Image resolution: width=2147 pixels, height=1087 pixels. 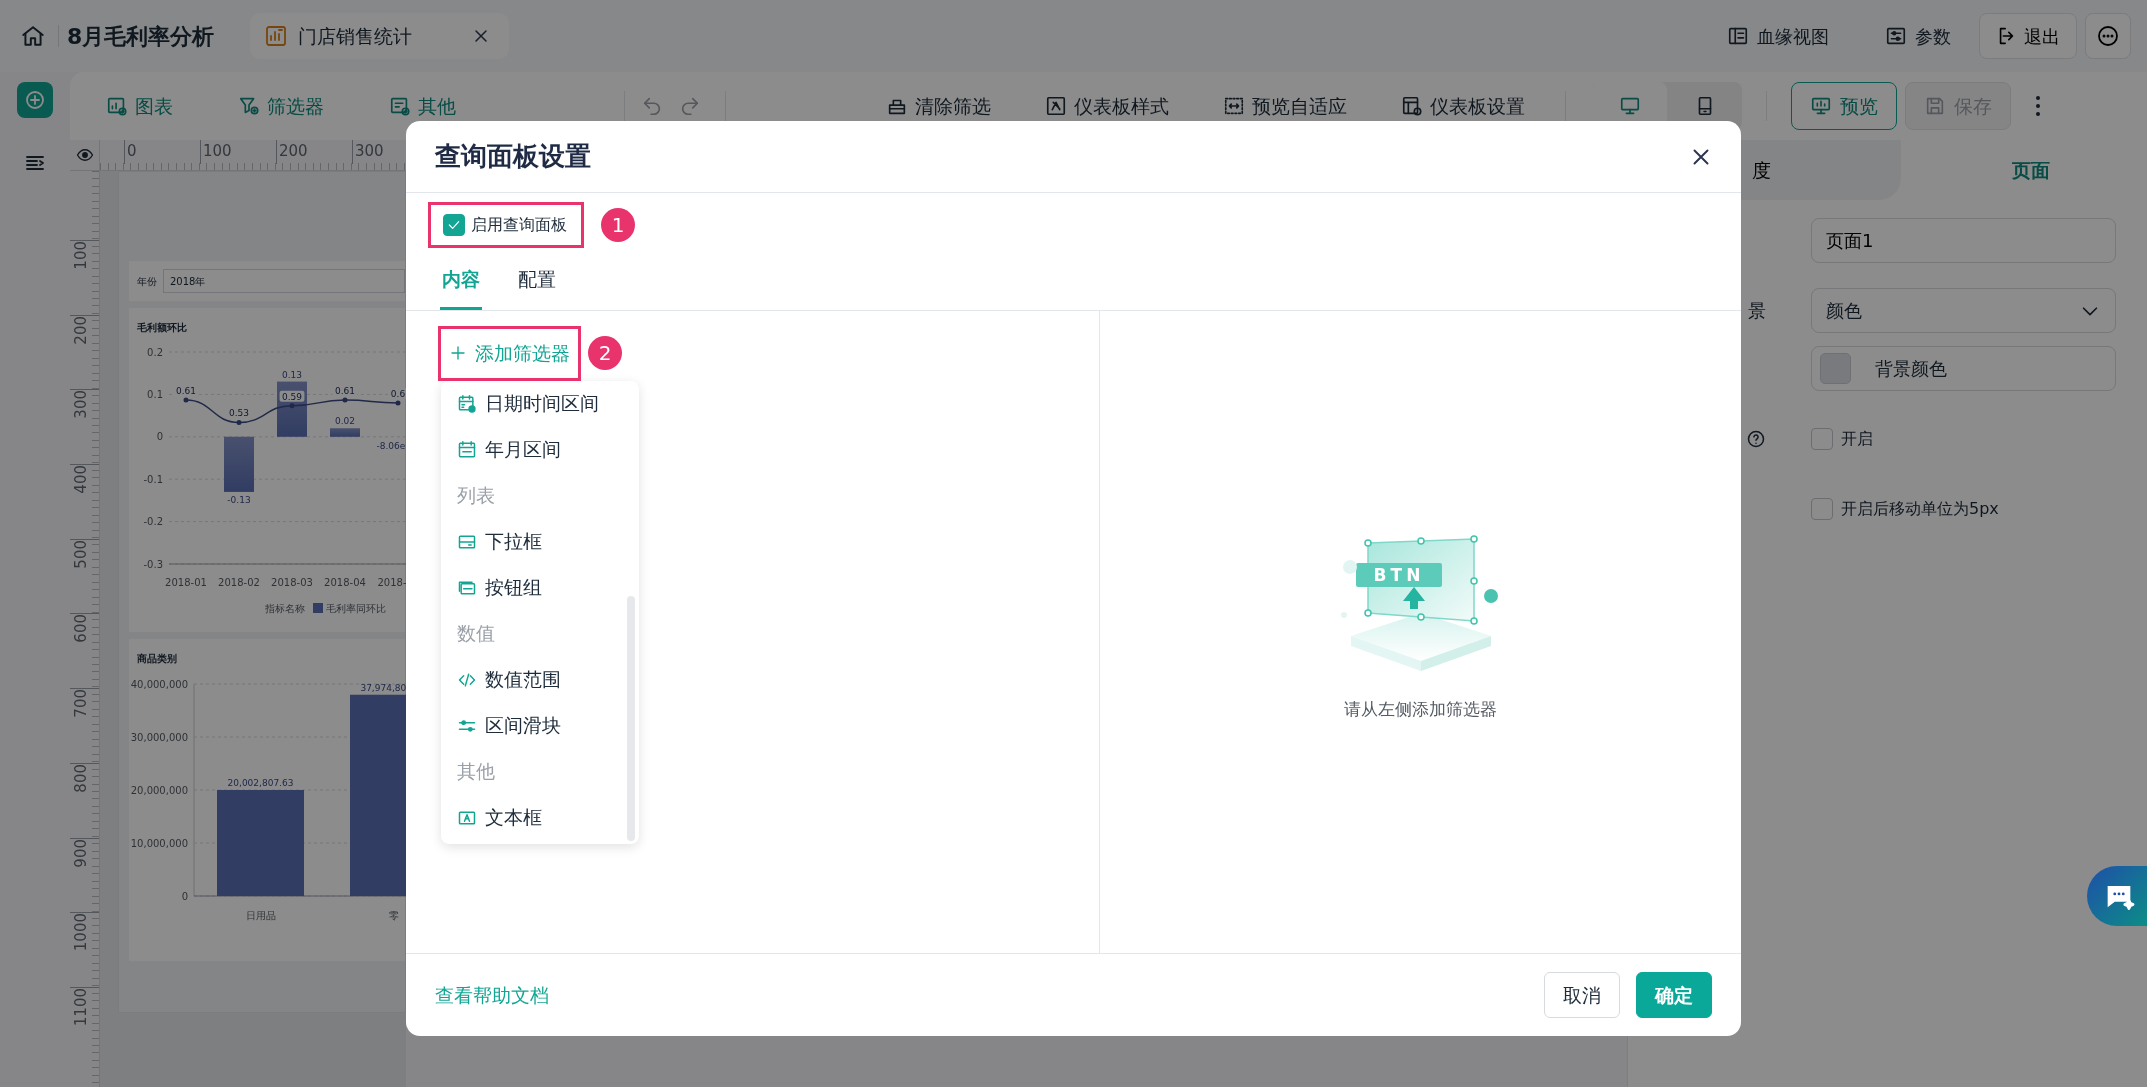 I want to click on fit-icon, so click(x=1234, y=106).